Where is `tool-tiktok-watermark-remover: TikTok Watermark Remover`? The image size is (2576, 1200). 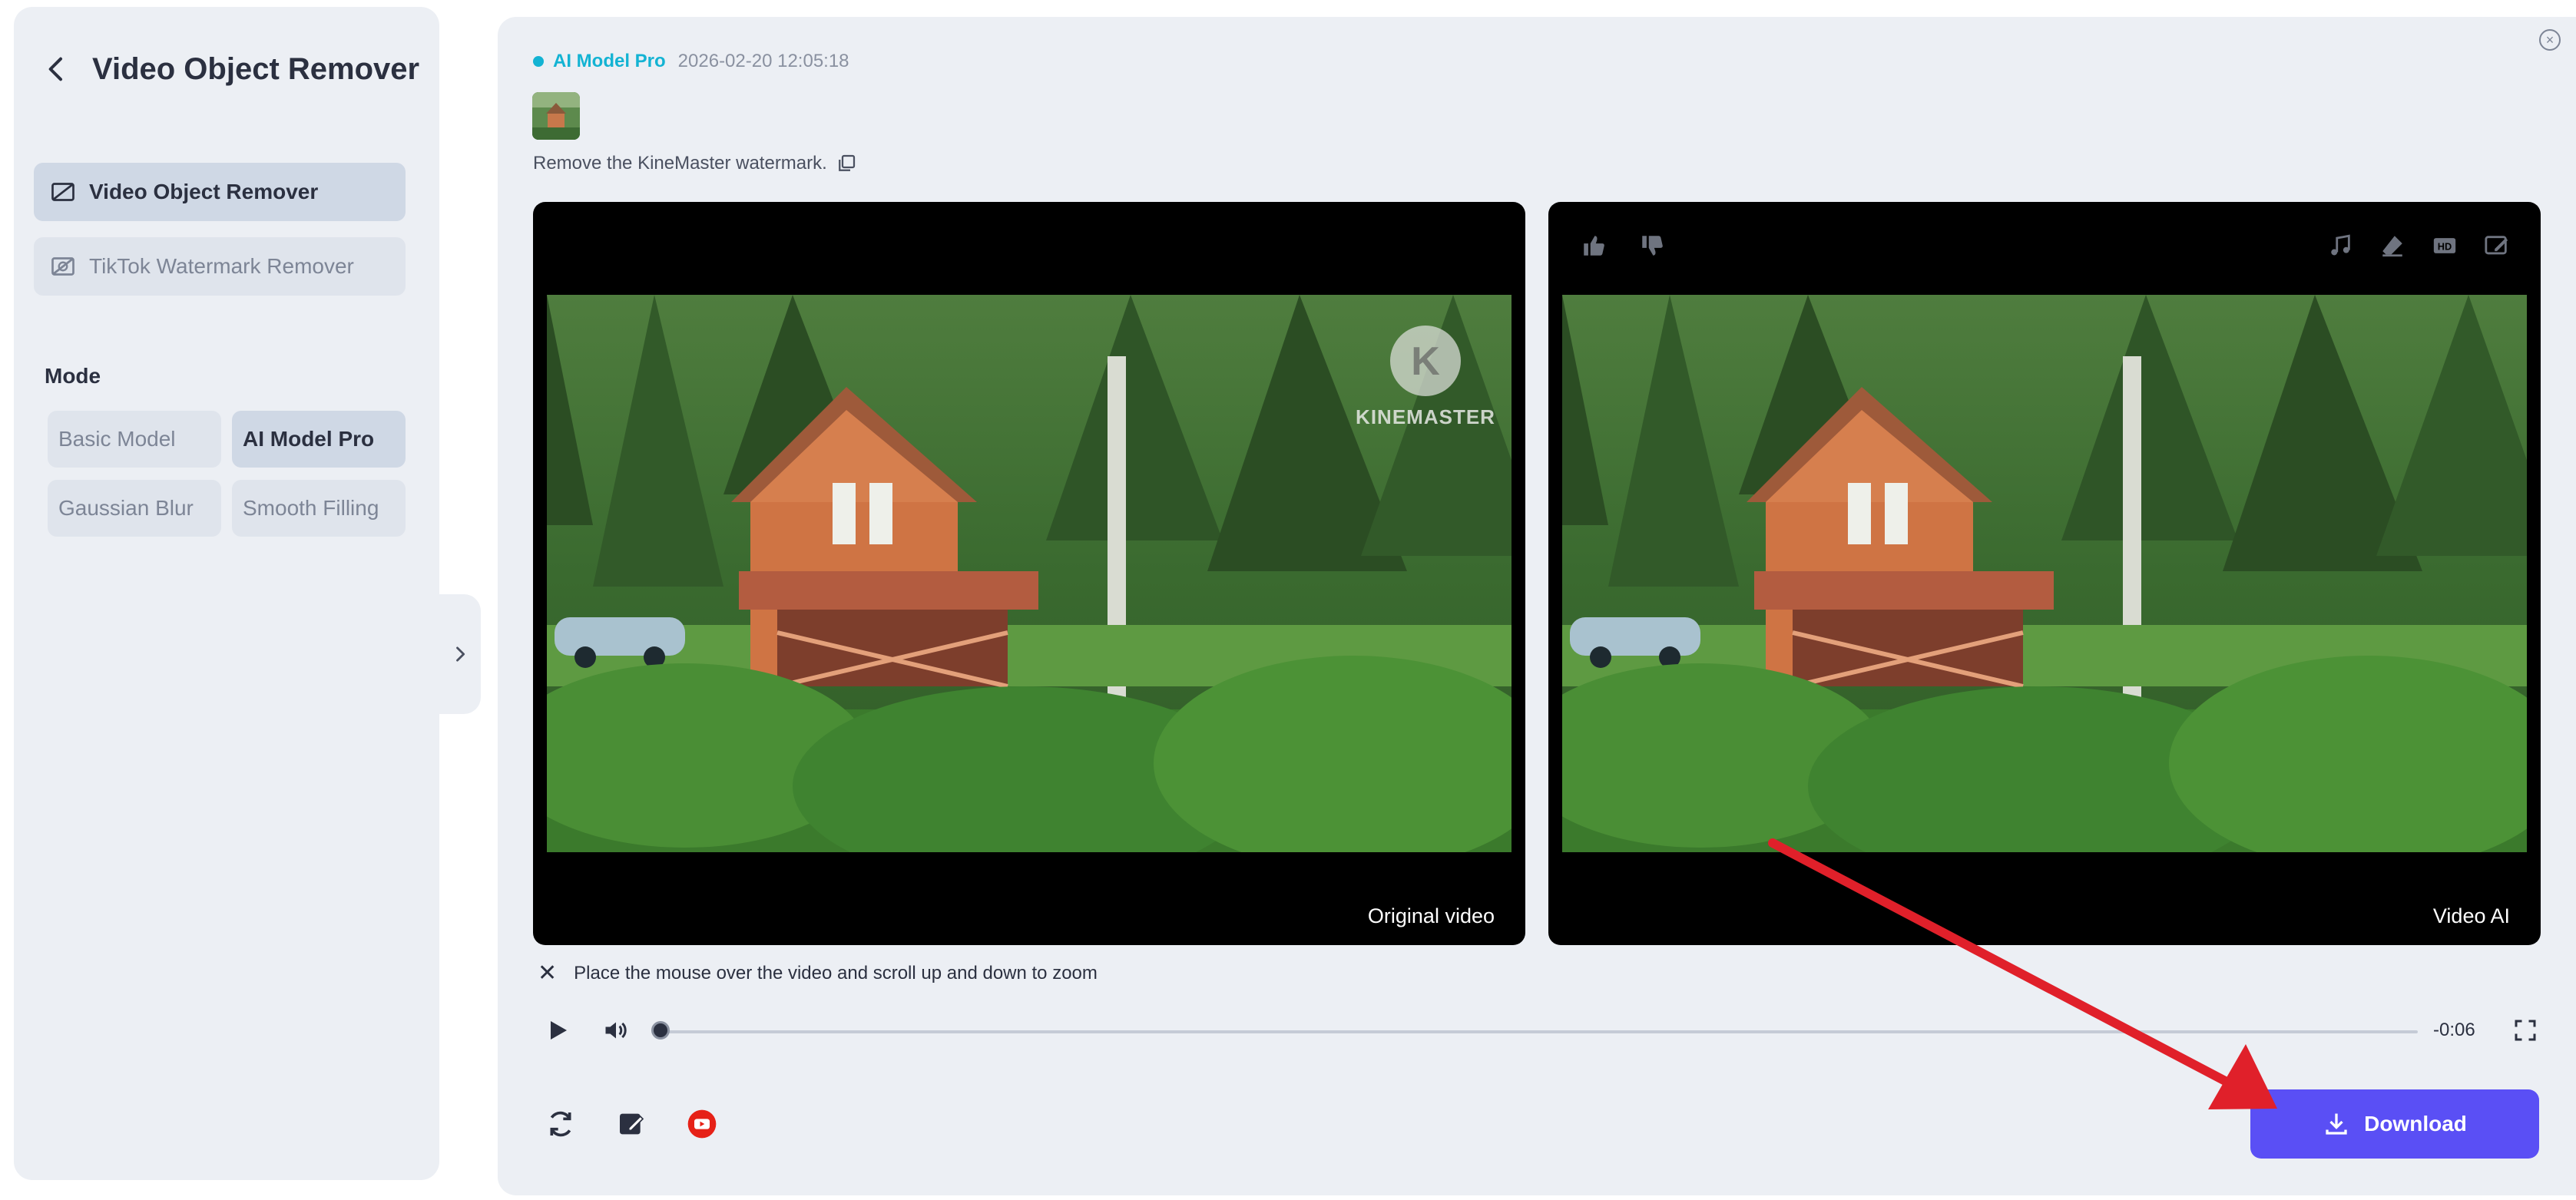 tool-tiktok-watermark-remover: TikTok Watermark Remover is located at coordinates (220, 266).